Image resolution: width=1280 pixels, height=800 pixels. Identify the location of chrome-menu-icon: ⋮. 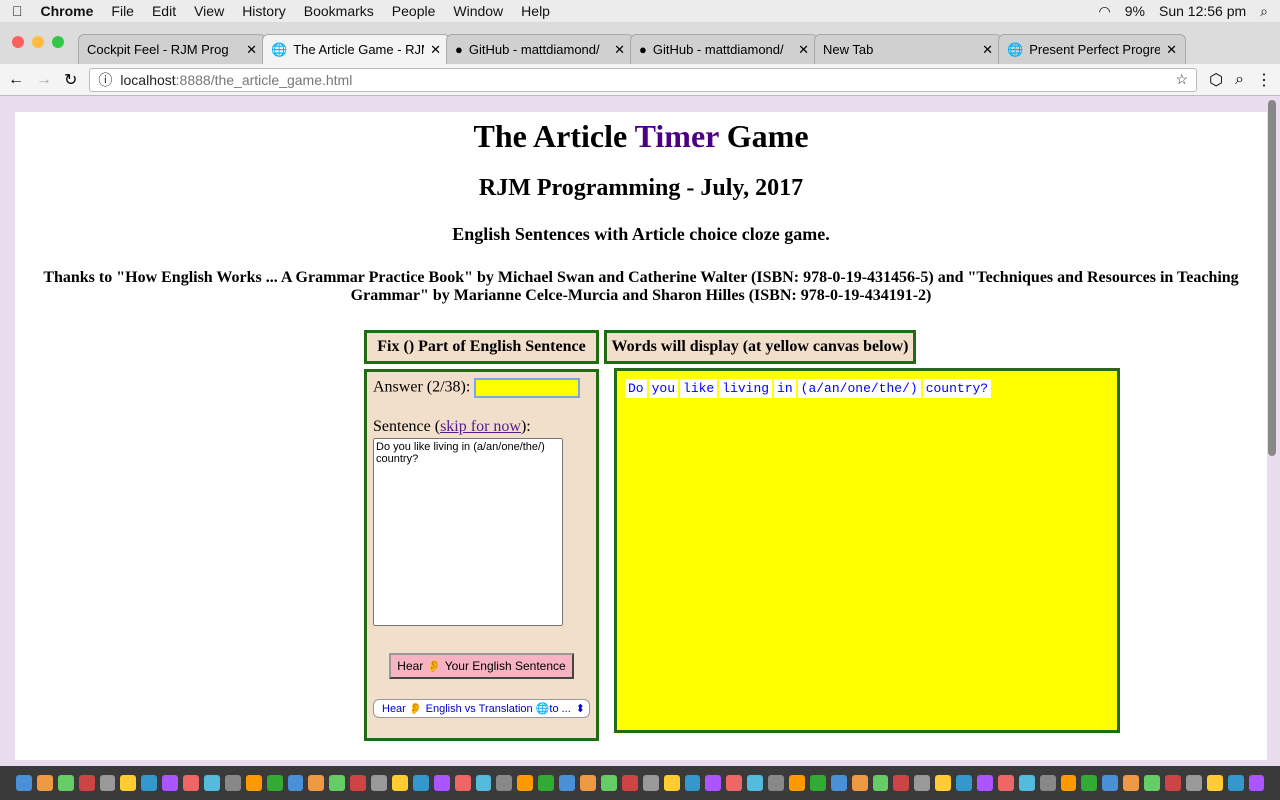
(1264, 80).